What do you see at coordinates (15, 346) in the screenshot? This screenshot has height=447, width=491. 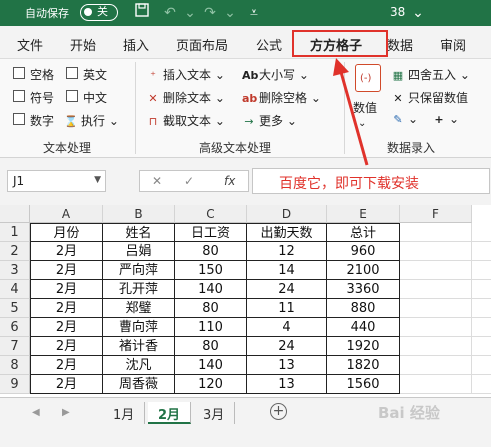 I see `row-header: 7` at bounding box center [15, 346].